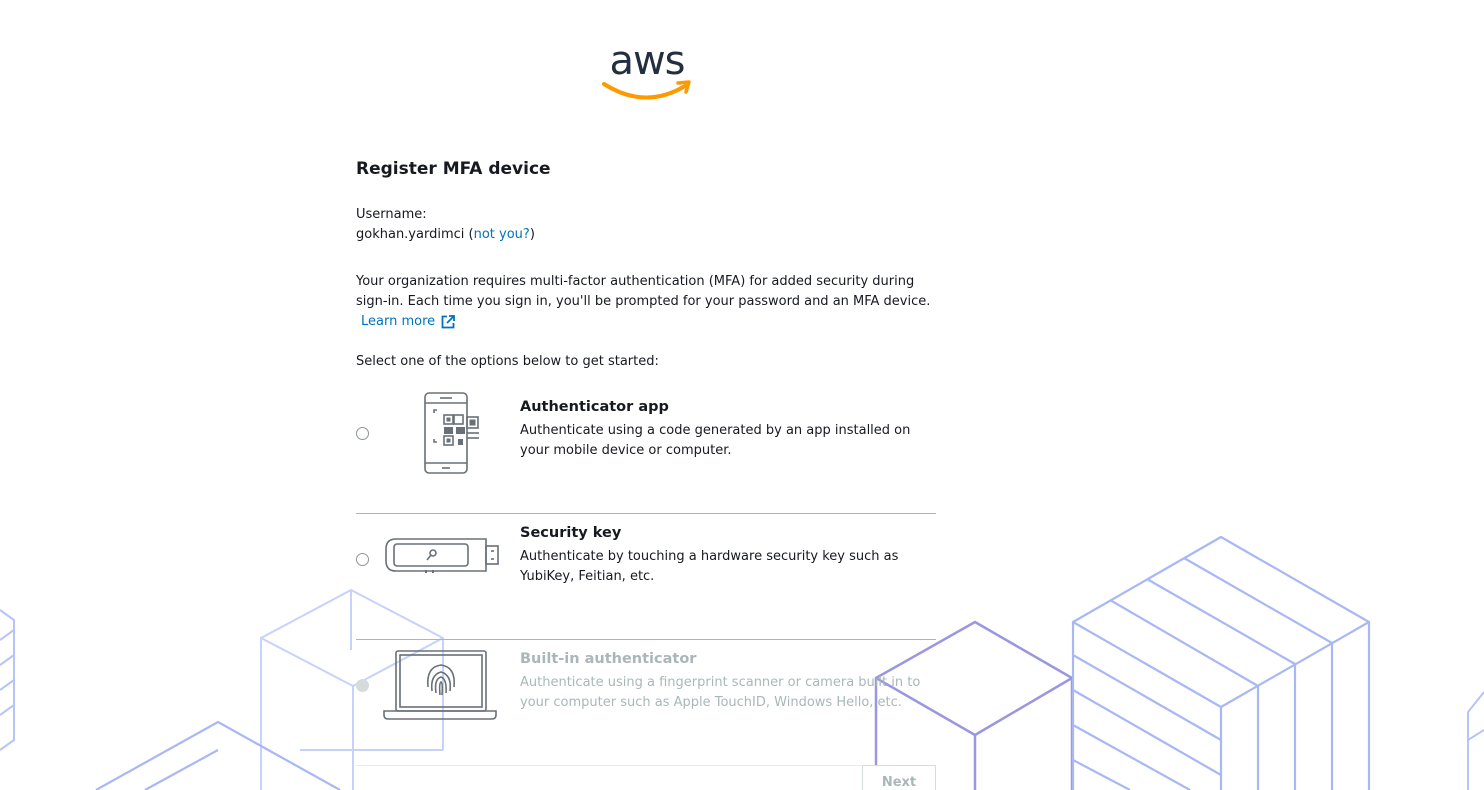  Describe the element at coordinates (448, 322) in the screenshot. I see `external-link-icon` at that location.